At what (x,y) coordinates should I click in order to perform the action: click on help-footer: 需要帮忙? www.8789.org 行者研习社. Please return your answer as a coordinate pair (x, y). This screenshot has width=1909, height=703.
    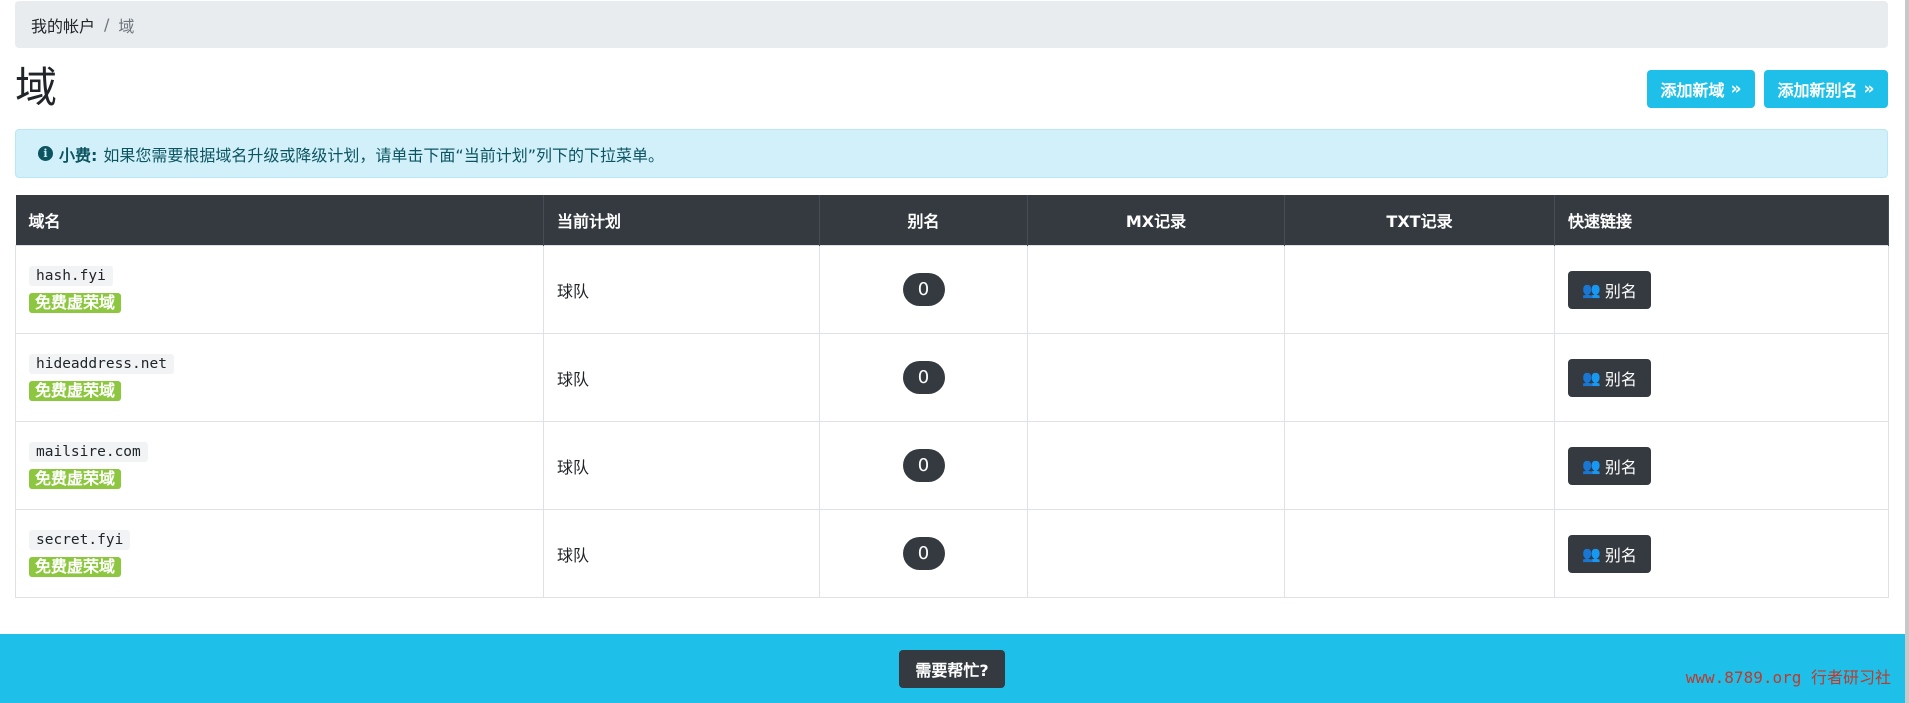
    Looking at the image, I should click on (954, 668).